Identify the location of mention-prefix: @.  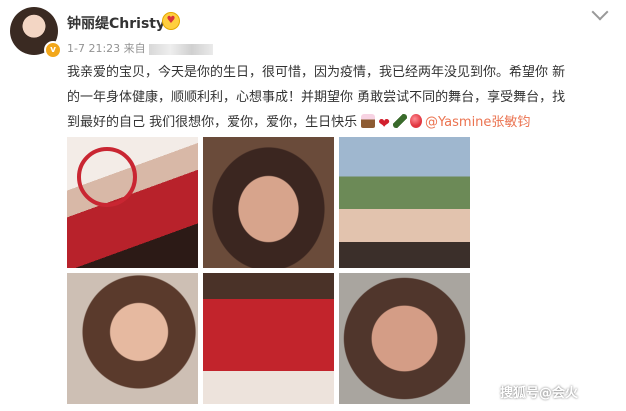
(432, 122).